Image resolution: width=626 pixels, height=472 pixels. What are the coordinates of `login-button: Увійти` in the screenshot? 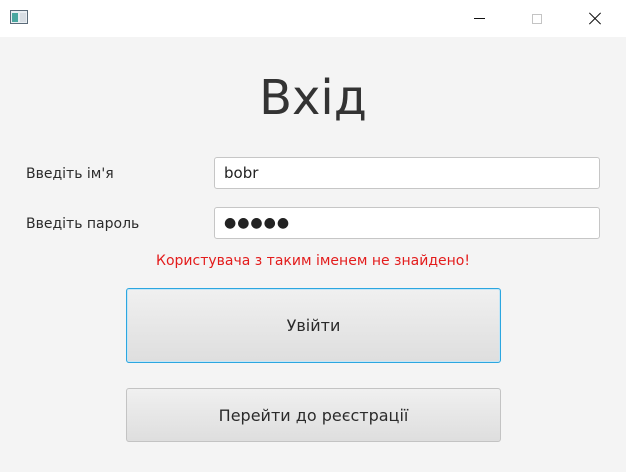 It's located at (313, 325).